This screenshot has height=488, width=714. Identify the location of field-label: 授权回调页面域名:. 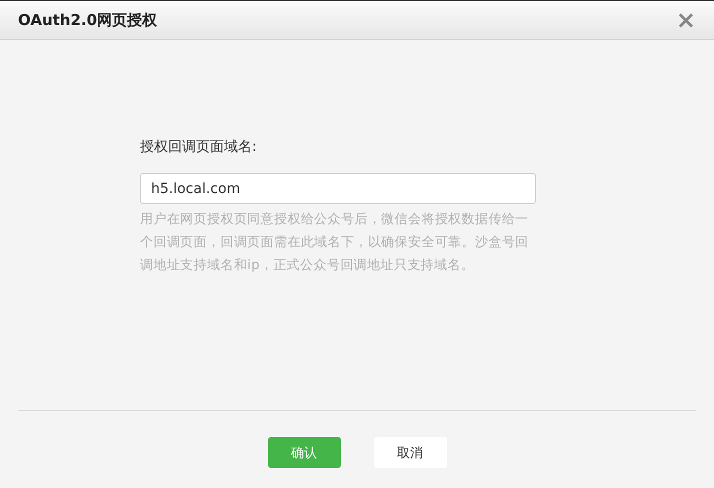
(198, 147).